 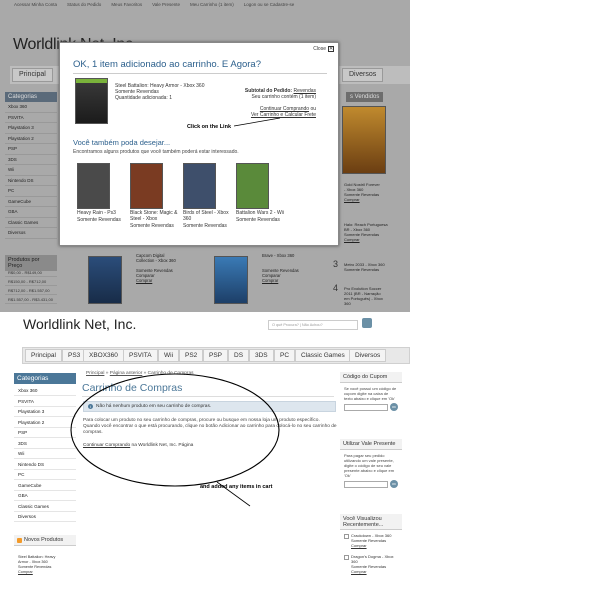 What do you see at coordinates (31, 212) in the screenshot?
I see `sidebar-item: GBA` at bounding box center [31, 212].